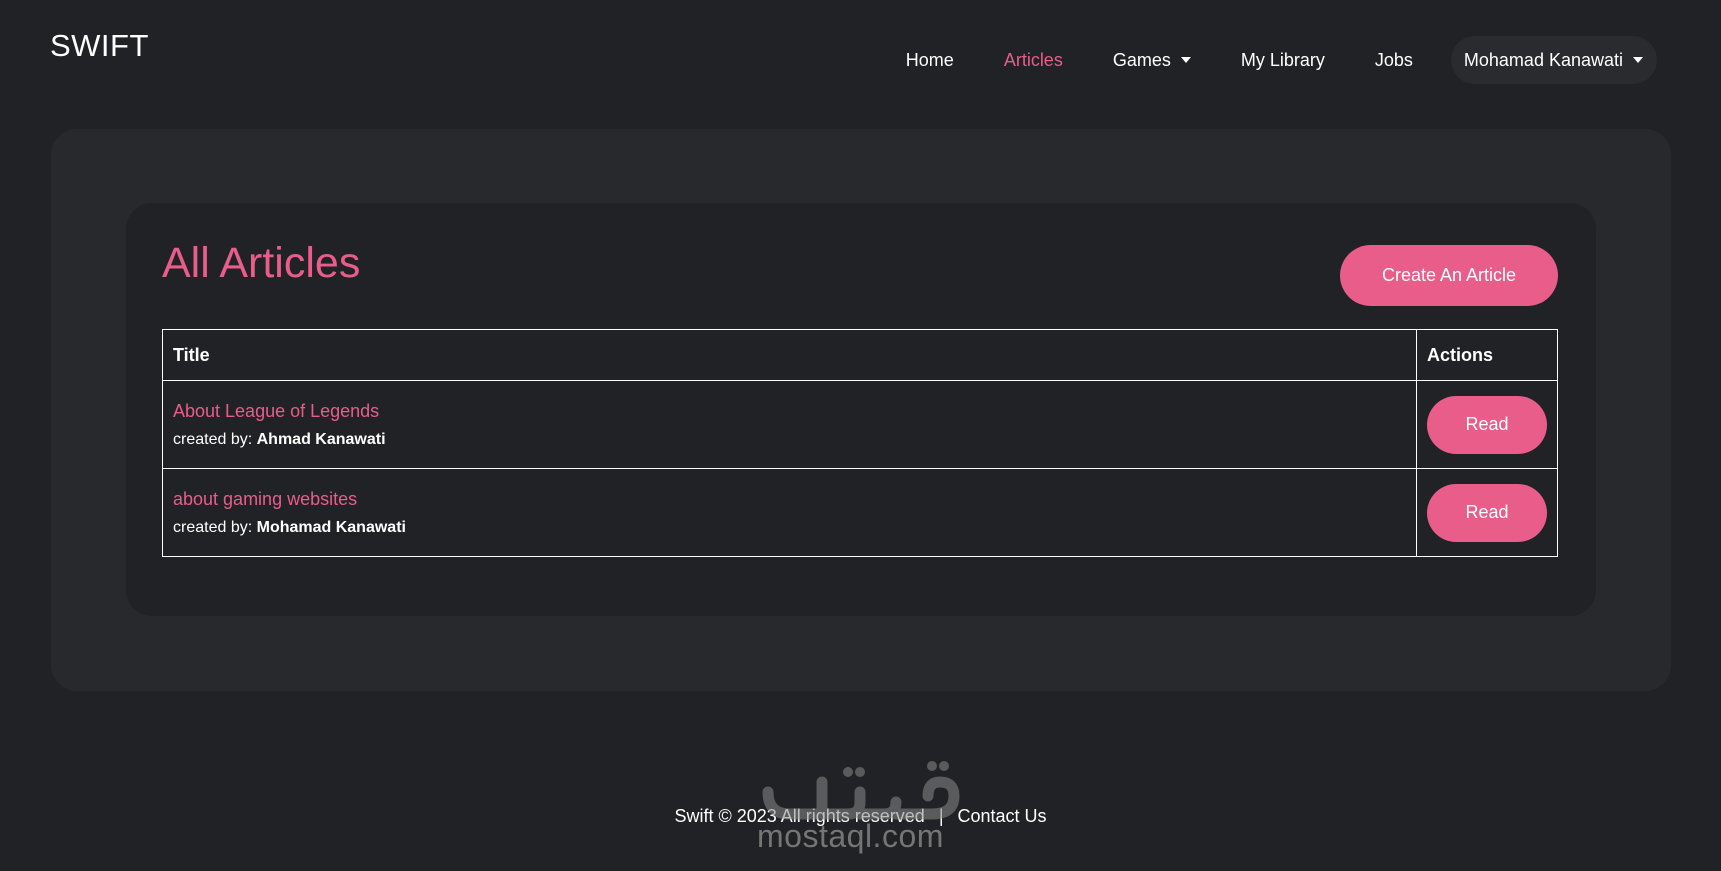 The width and height of the screenshot is (1721, 871). I want to click on nav-games-label: Games, so click(1141, 59).